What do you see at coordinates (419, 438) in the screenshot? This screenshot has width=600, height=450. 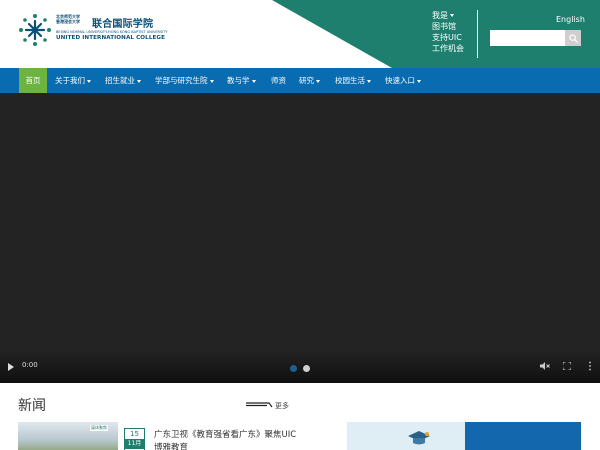 I see `graduation-cap-icon` at bounding box center [419, 438].